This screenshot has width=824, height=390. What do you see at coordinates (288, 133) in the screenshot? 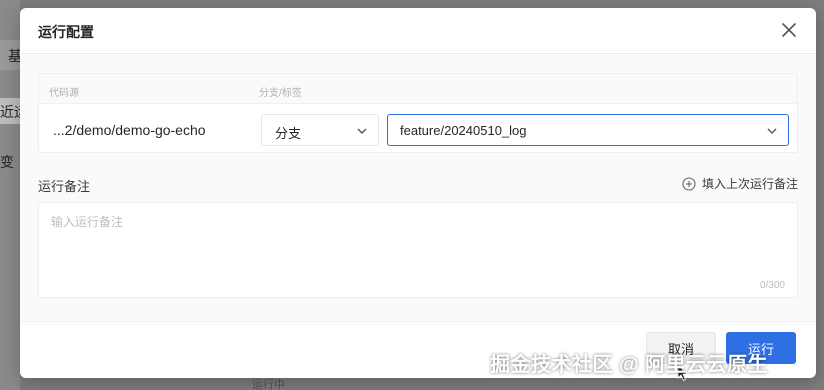
I see `ref-type-value: 分支` at bounding box center [288, 133].